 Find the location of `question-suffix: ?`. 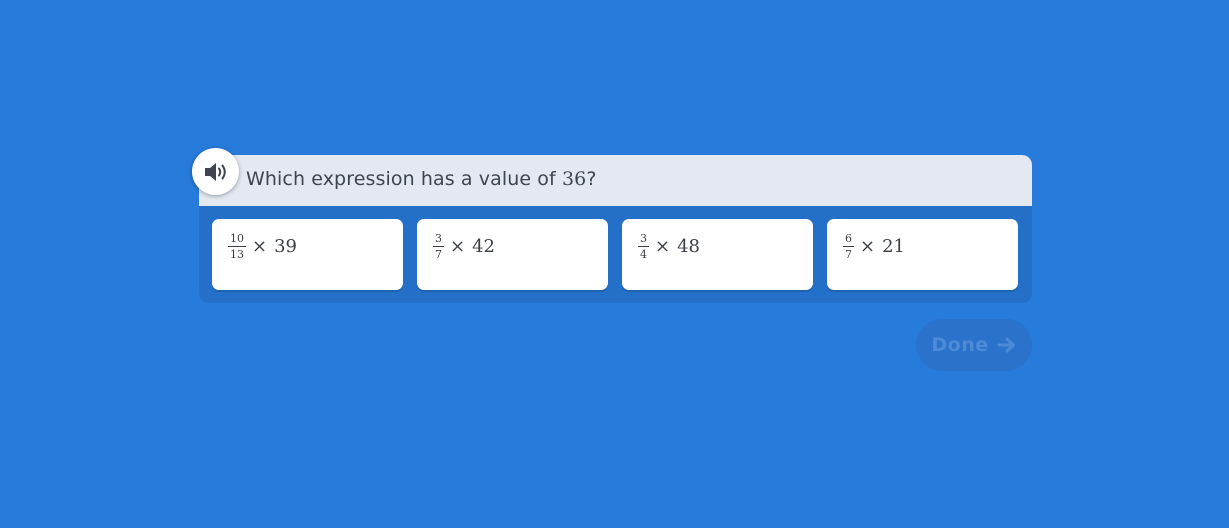

question-suffix: ? is located at coordinates (591, 179).